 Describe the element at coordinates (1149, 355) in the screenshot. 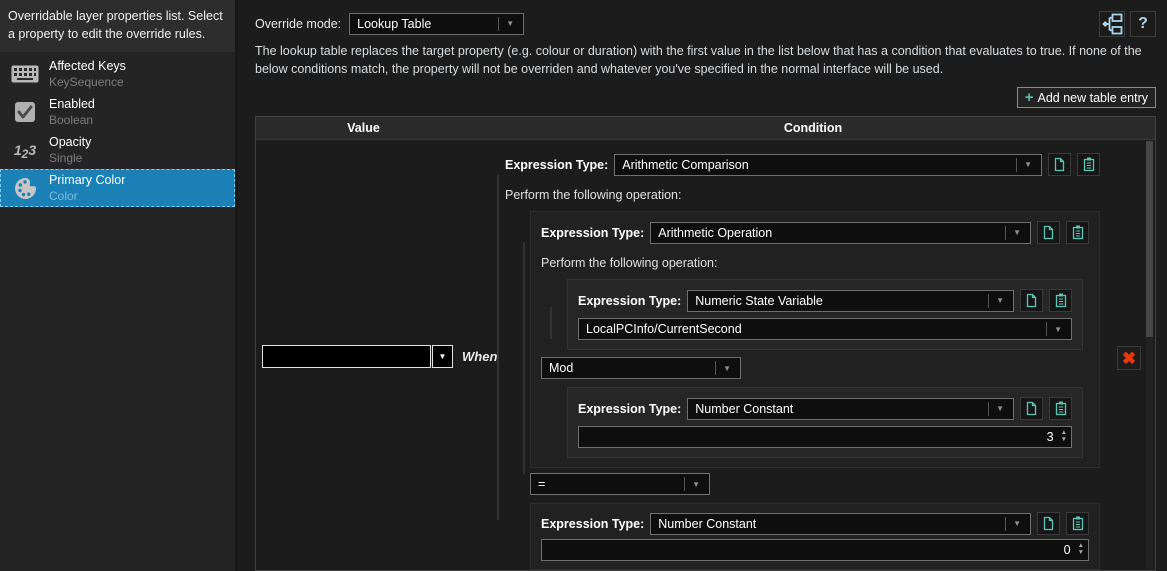

I see `table-scrollbar` at that location.